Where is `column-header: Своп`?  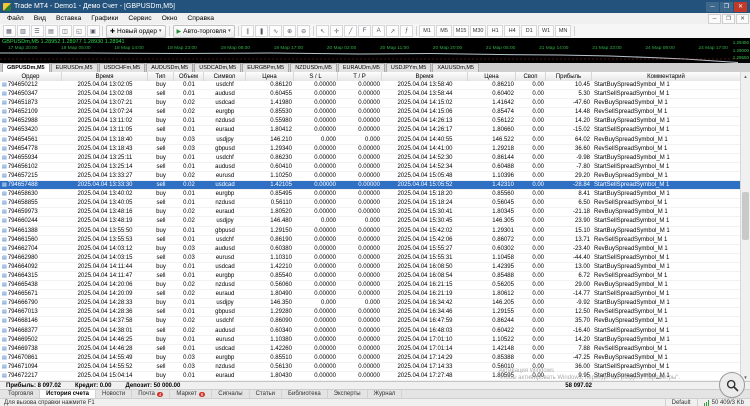
column-header: Своп is located at coordinates (531, 76).